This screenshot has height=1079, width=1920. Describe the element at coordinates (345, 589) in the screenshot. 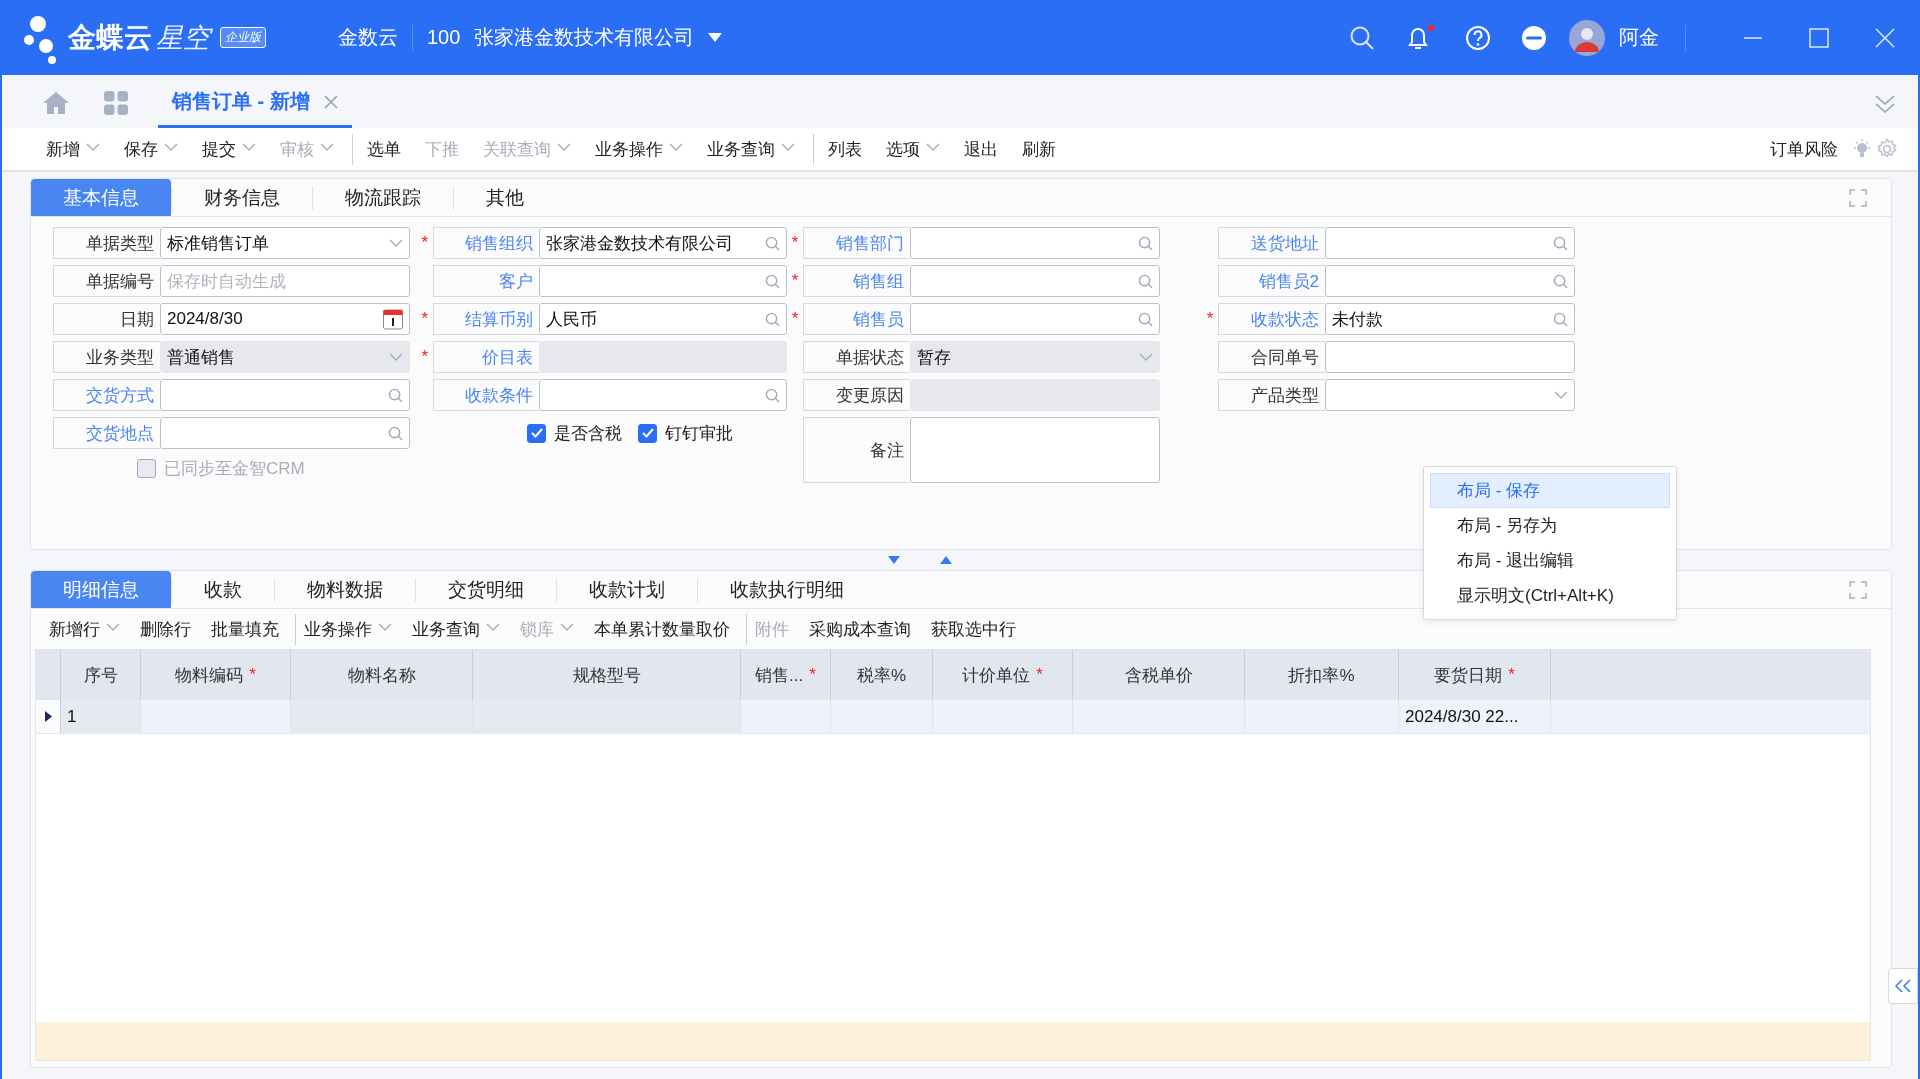

I see `tab: 物料数据` at that location.